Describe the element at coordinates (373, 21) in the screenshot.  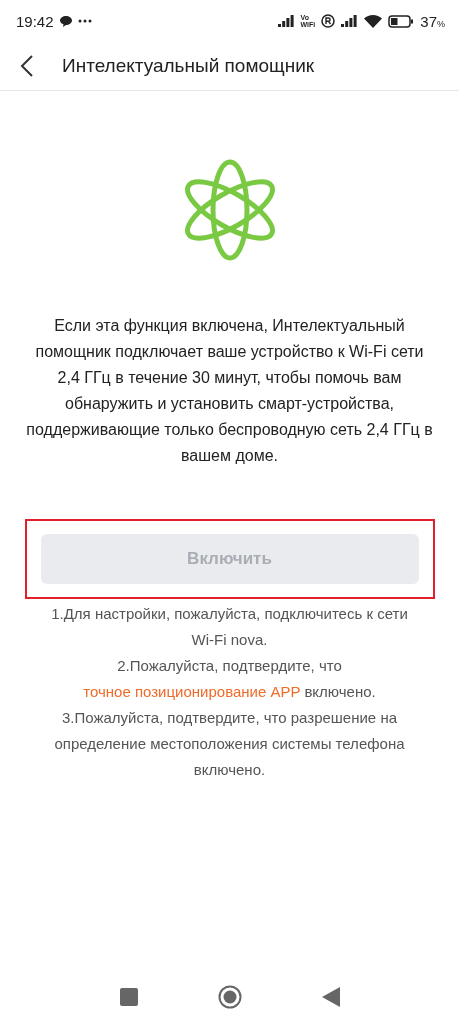
I see `wifi-icon` at that location.